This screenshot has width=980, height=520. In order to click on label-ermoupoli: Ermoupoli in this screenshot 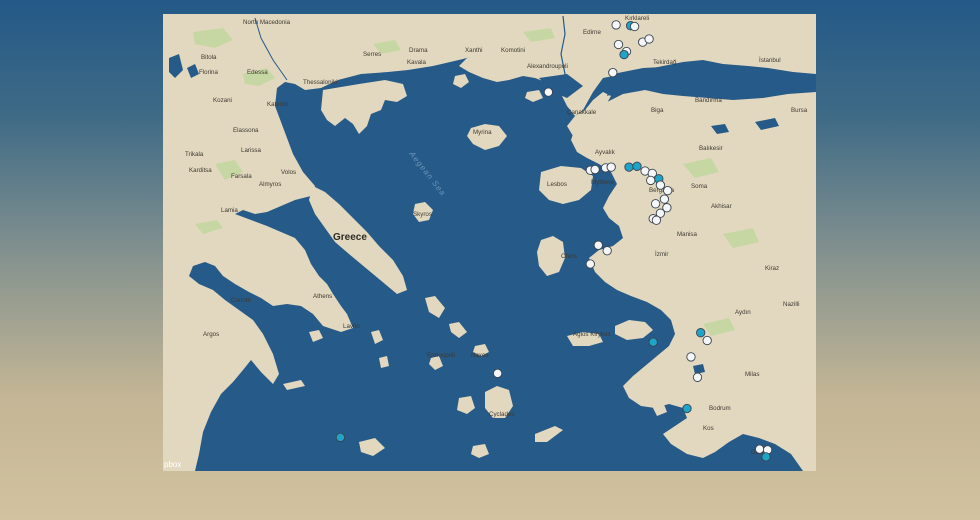, I will do `click(441, 355)`.